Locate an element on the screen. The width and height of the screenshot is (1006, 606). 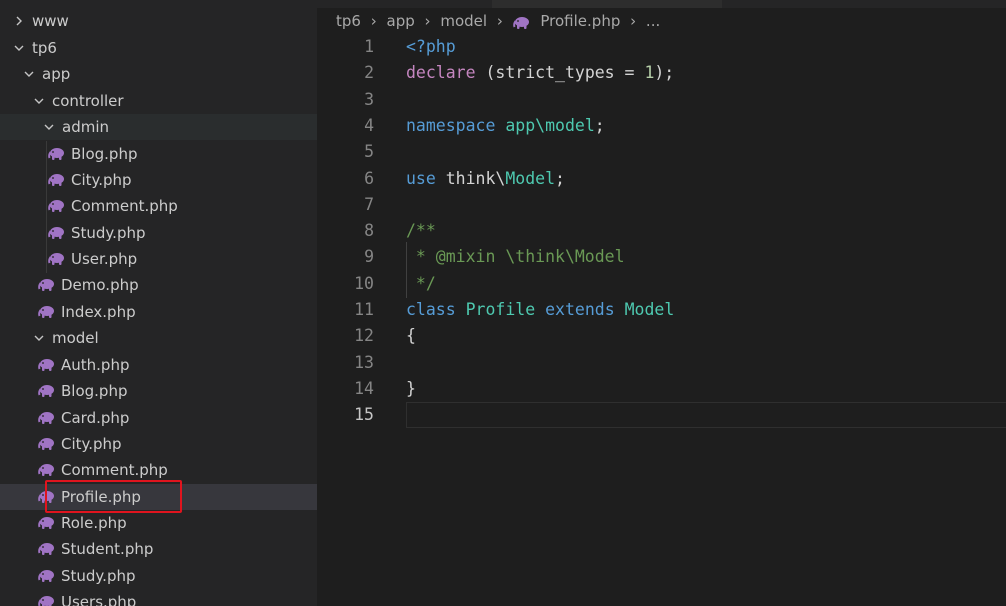
tree-item-label: app is located at coordinates (56, 74).